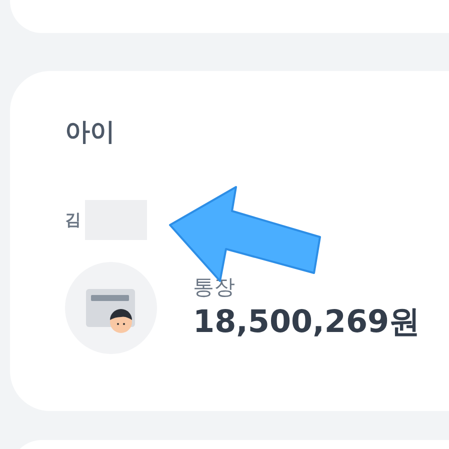 This screenshot has width=449, height=449. Describe the element at coordinates (111, 308) in the screenshot. I see `account-card-icon` at that location.